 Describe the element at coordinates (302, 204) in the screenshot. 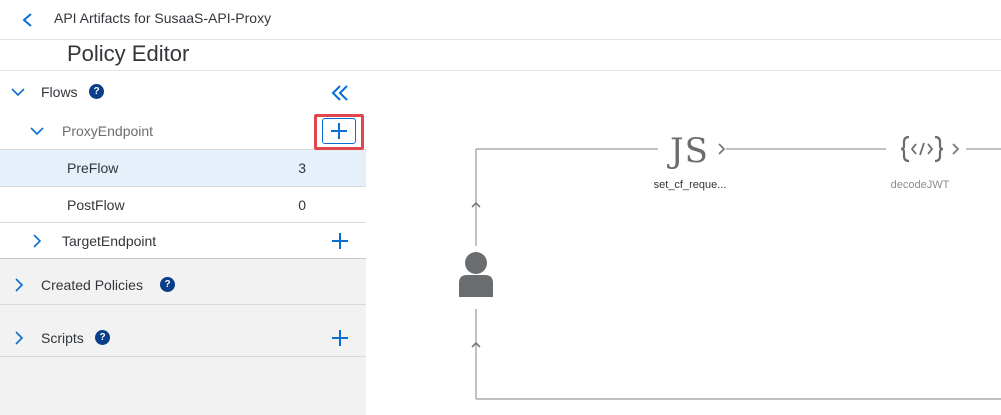

I see `postflow-count: 0` at that location.